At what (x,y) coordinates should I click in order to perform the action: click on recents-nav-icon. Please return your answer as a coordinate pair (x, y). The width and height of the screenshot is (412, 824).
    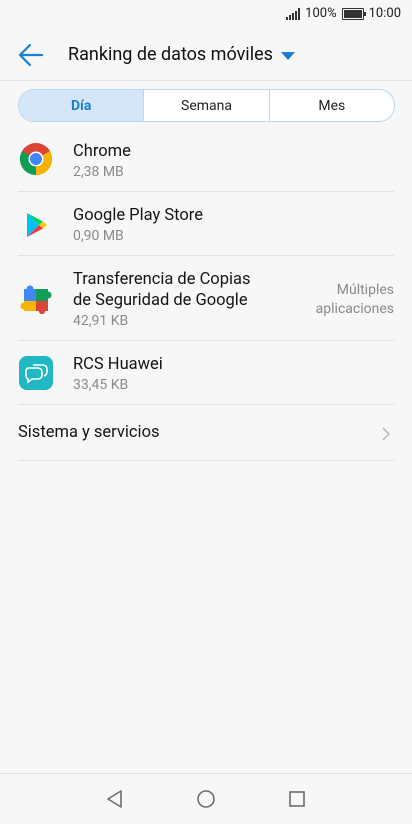
    Looking at the image, I should click on (297, 799).